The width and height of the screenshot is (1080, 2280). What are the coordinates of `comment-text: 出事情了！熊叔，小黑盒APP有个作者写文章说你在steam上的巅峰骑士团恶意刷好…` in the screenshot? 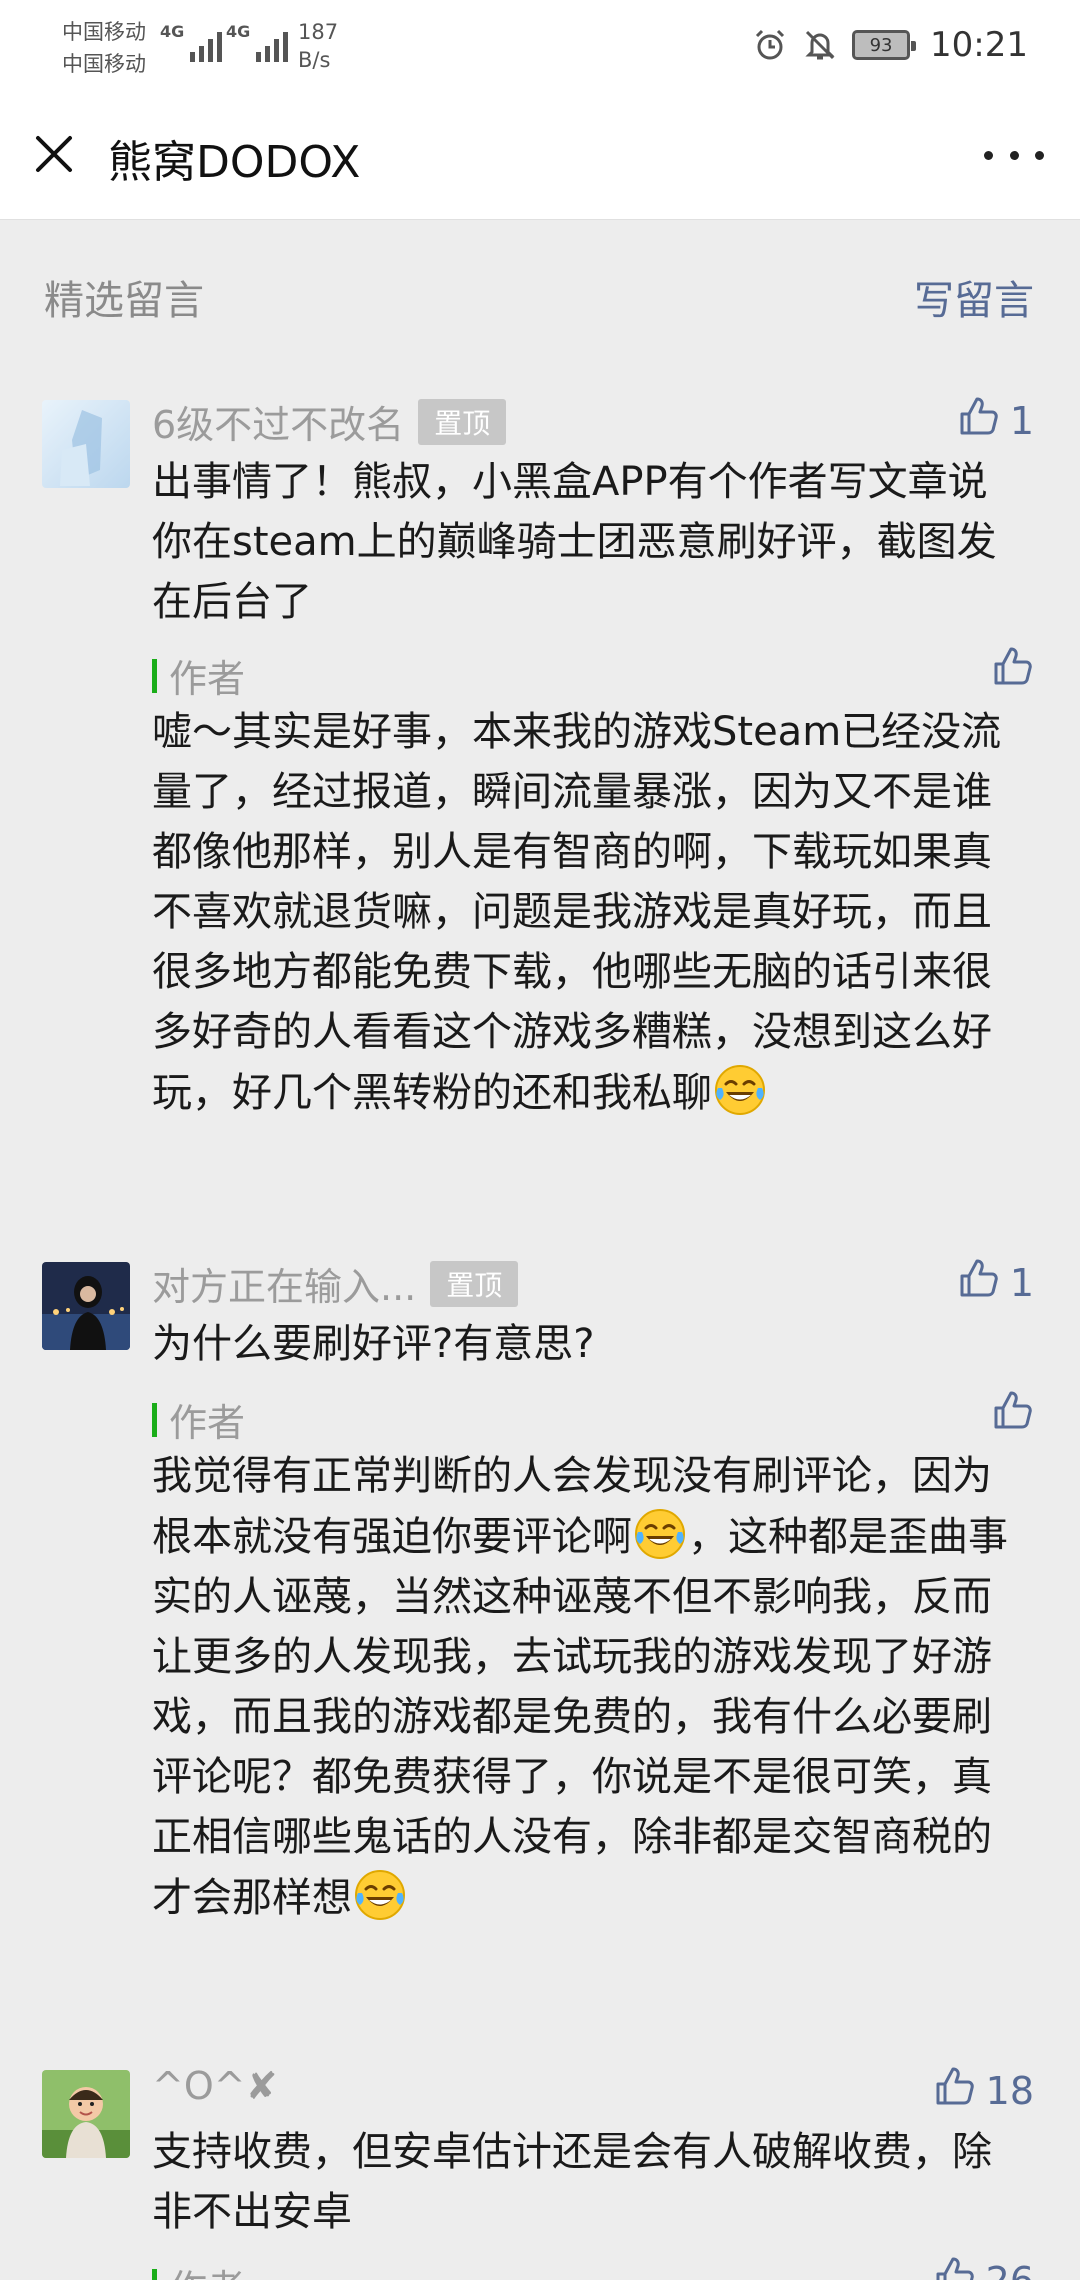 It's located at (574, 542).